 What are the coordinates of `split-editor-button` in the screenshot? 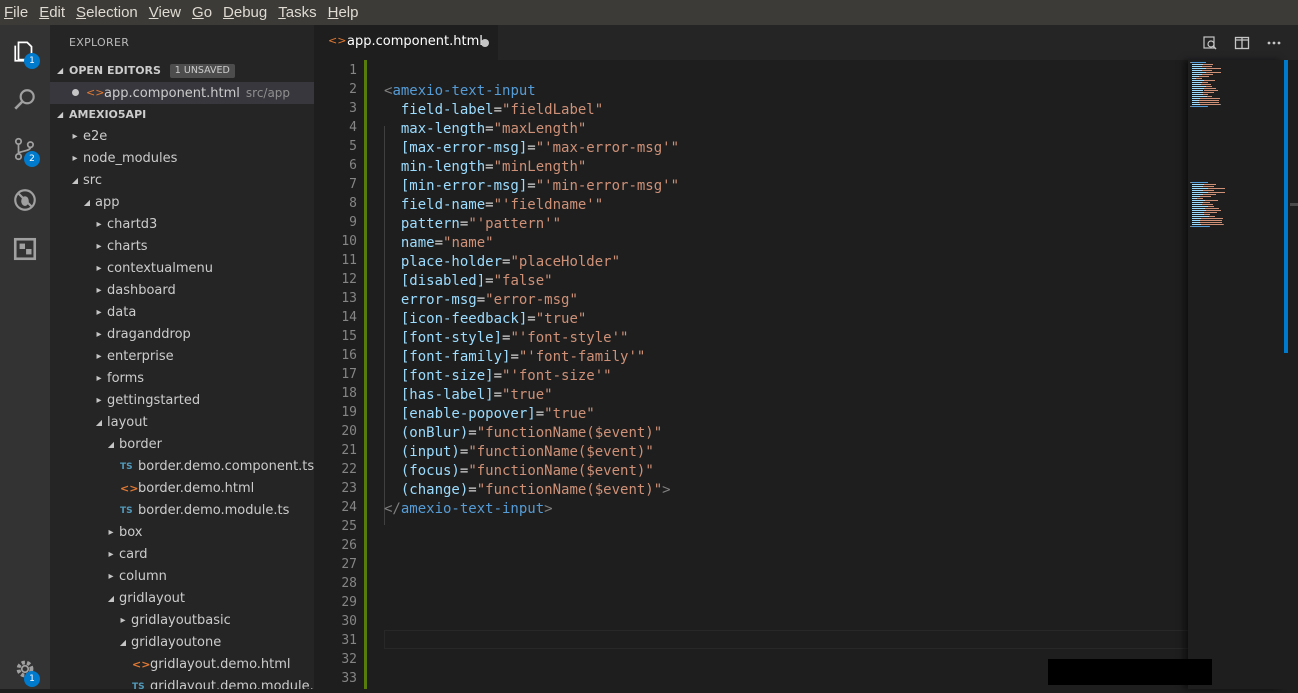 It's located at (1242, 43).